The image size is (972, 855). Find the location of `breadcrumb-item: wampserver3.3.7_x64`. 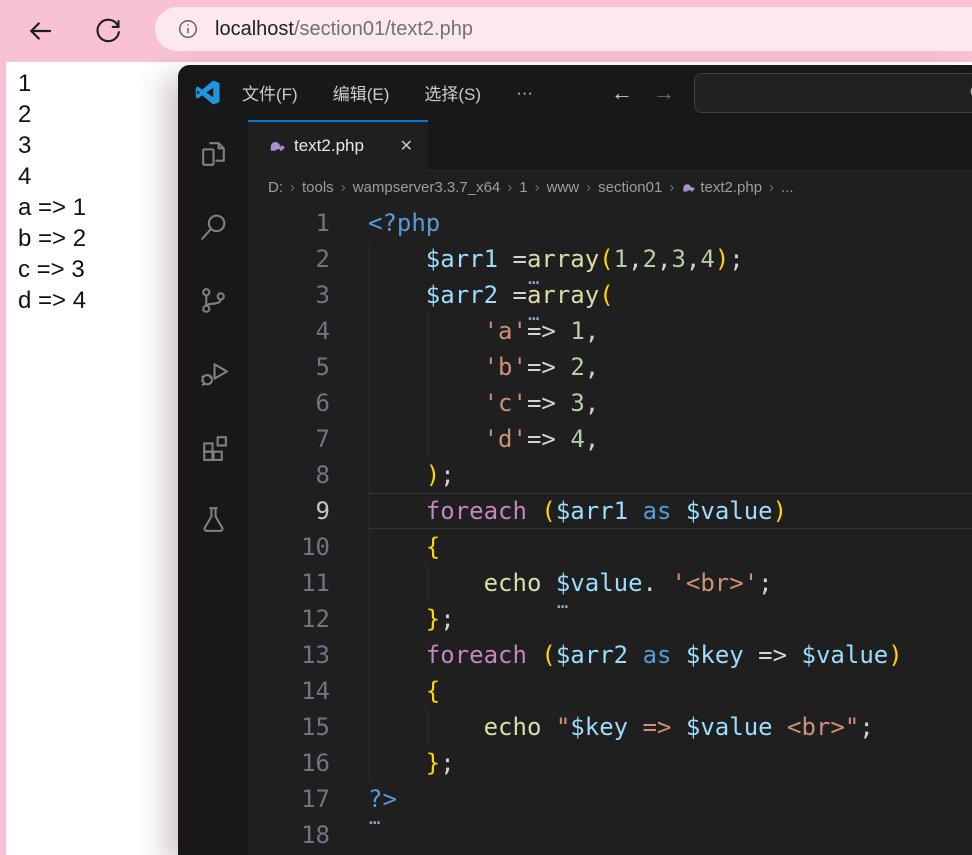

breadcrumb-item: wampserver3.3.7_x64 is located at coordinates (427, 187).